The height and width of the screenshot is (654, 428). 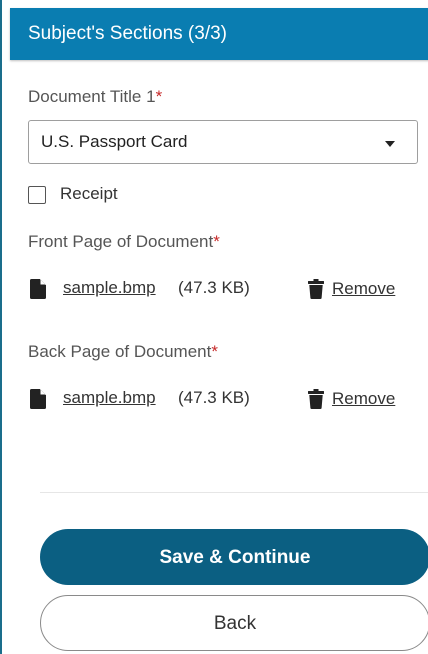 I want to click on chevron-down-icon, so click(x=390, y=144).